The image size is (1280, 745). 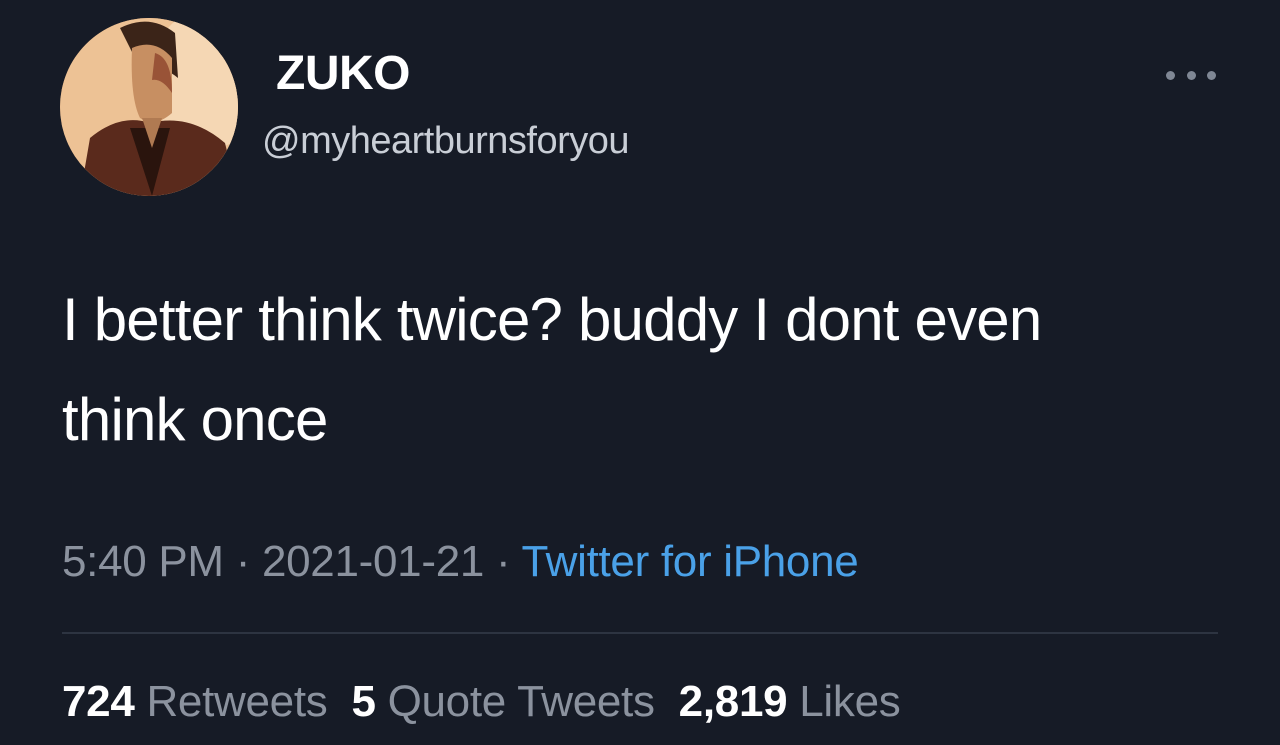 What do you see at coordinates (689, 561) in the screenshot?
I see `tweet-source-link: Twitter for iPhone` at bounding box center [689, 561].